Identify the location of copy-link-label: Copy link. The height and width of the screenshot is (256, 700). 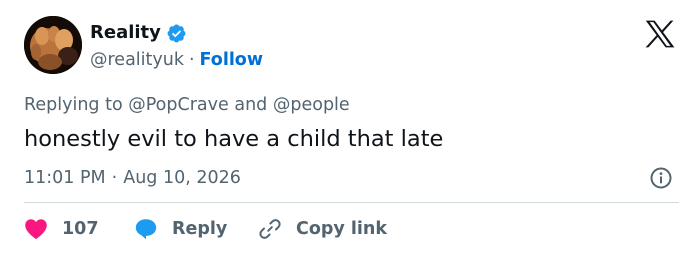
(341, 229).